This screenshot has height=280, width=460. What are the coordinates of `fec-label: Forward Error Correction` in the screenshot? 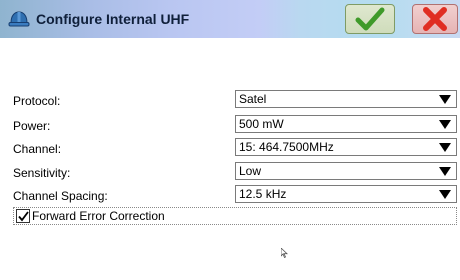 It's located at (98, 216).